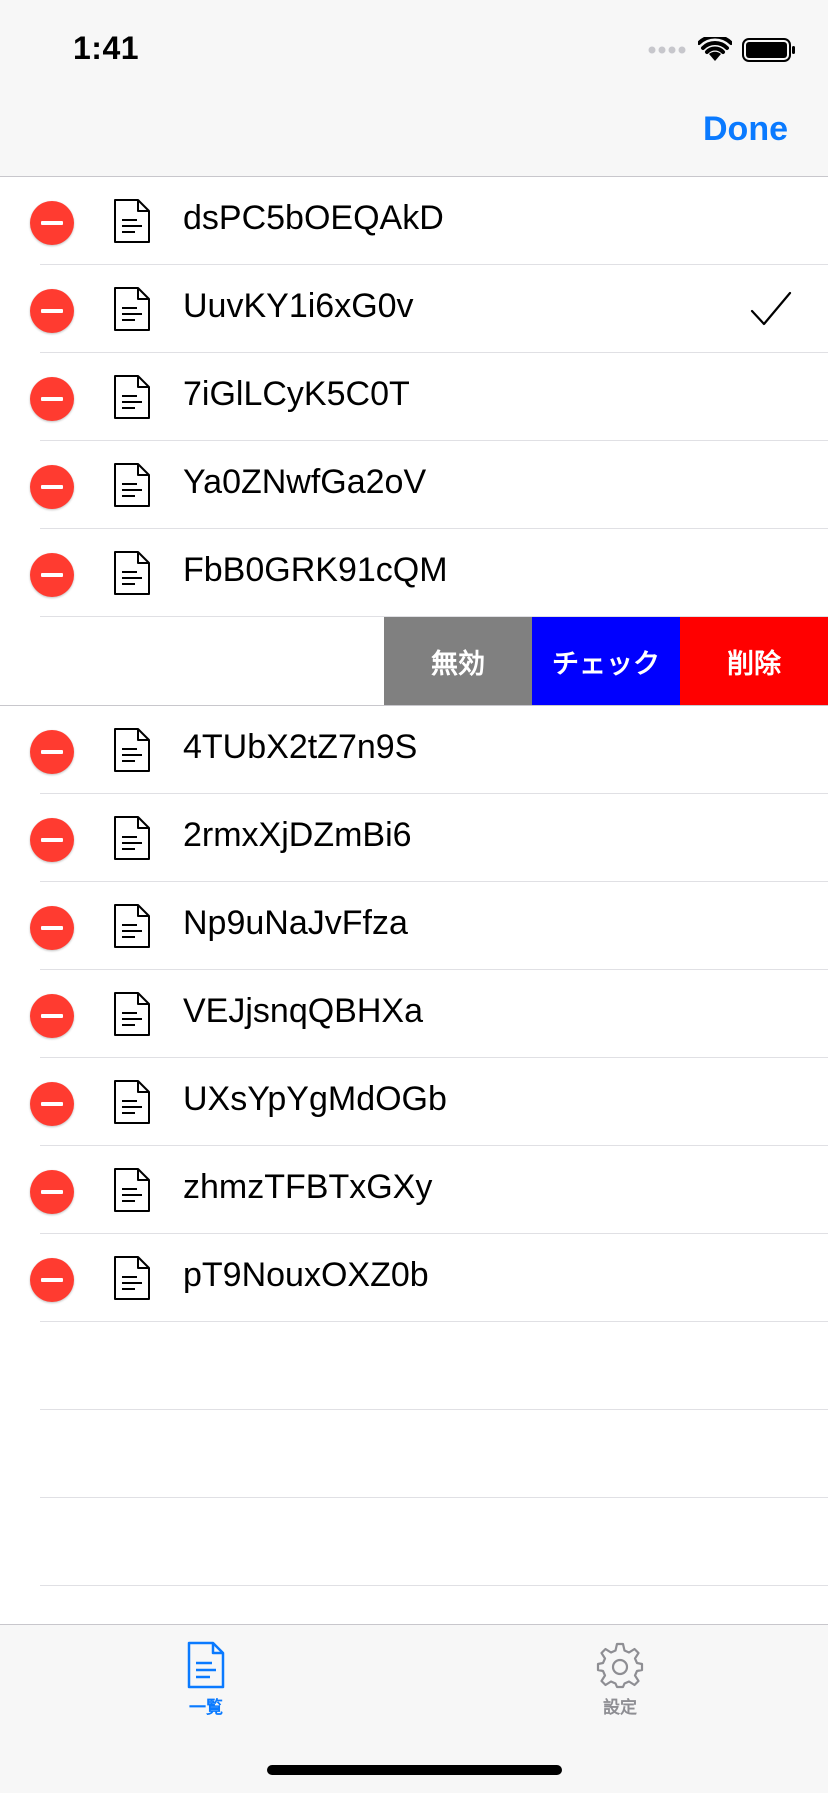 The image size is (828, 1793). I want to click on tab-settings: 設定, so click(620, 1686).